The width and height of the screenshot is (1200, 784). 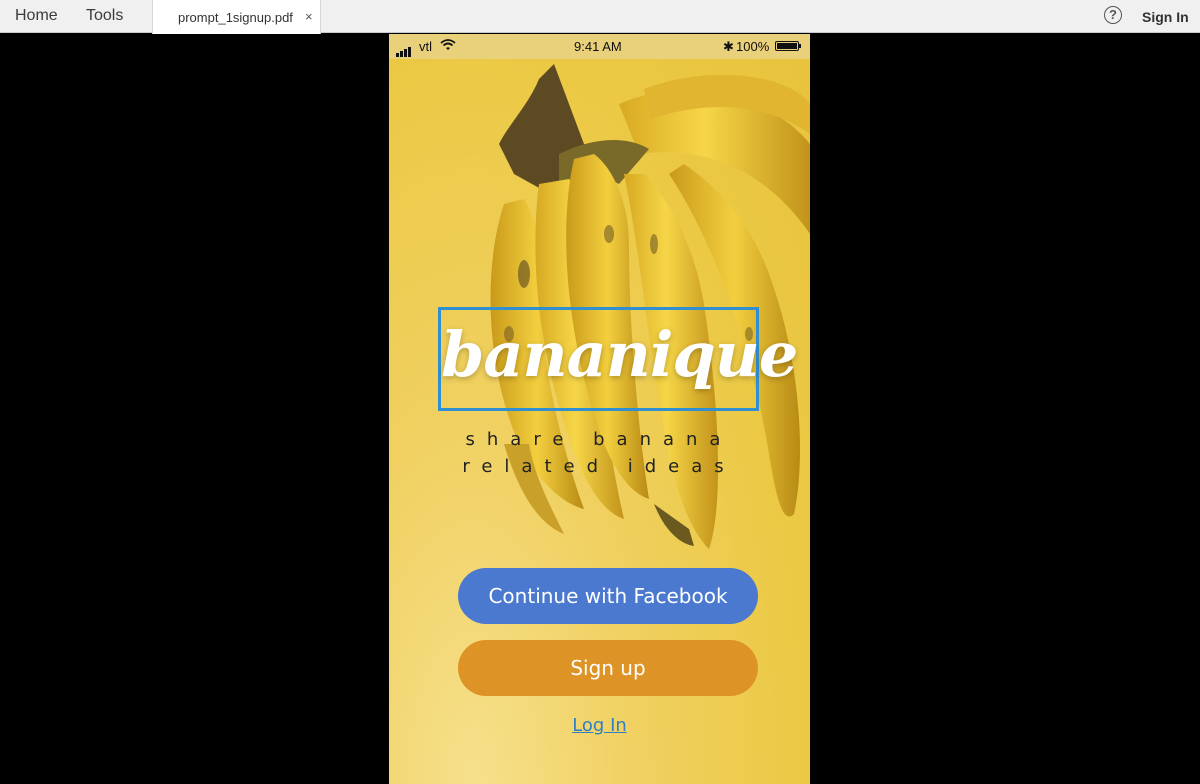 What do you see at coordinates (753, 46) in the screenshot?
I see `battery-percent: 100%` at bounding box center [753, 46].